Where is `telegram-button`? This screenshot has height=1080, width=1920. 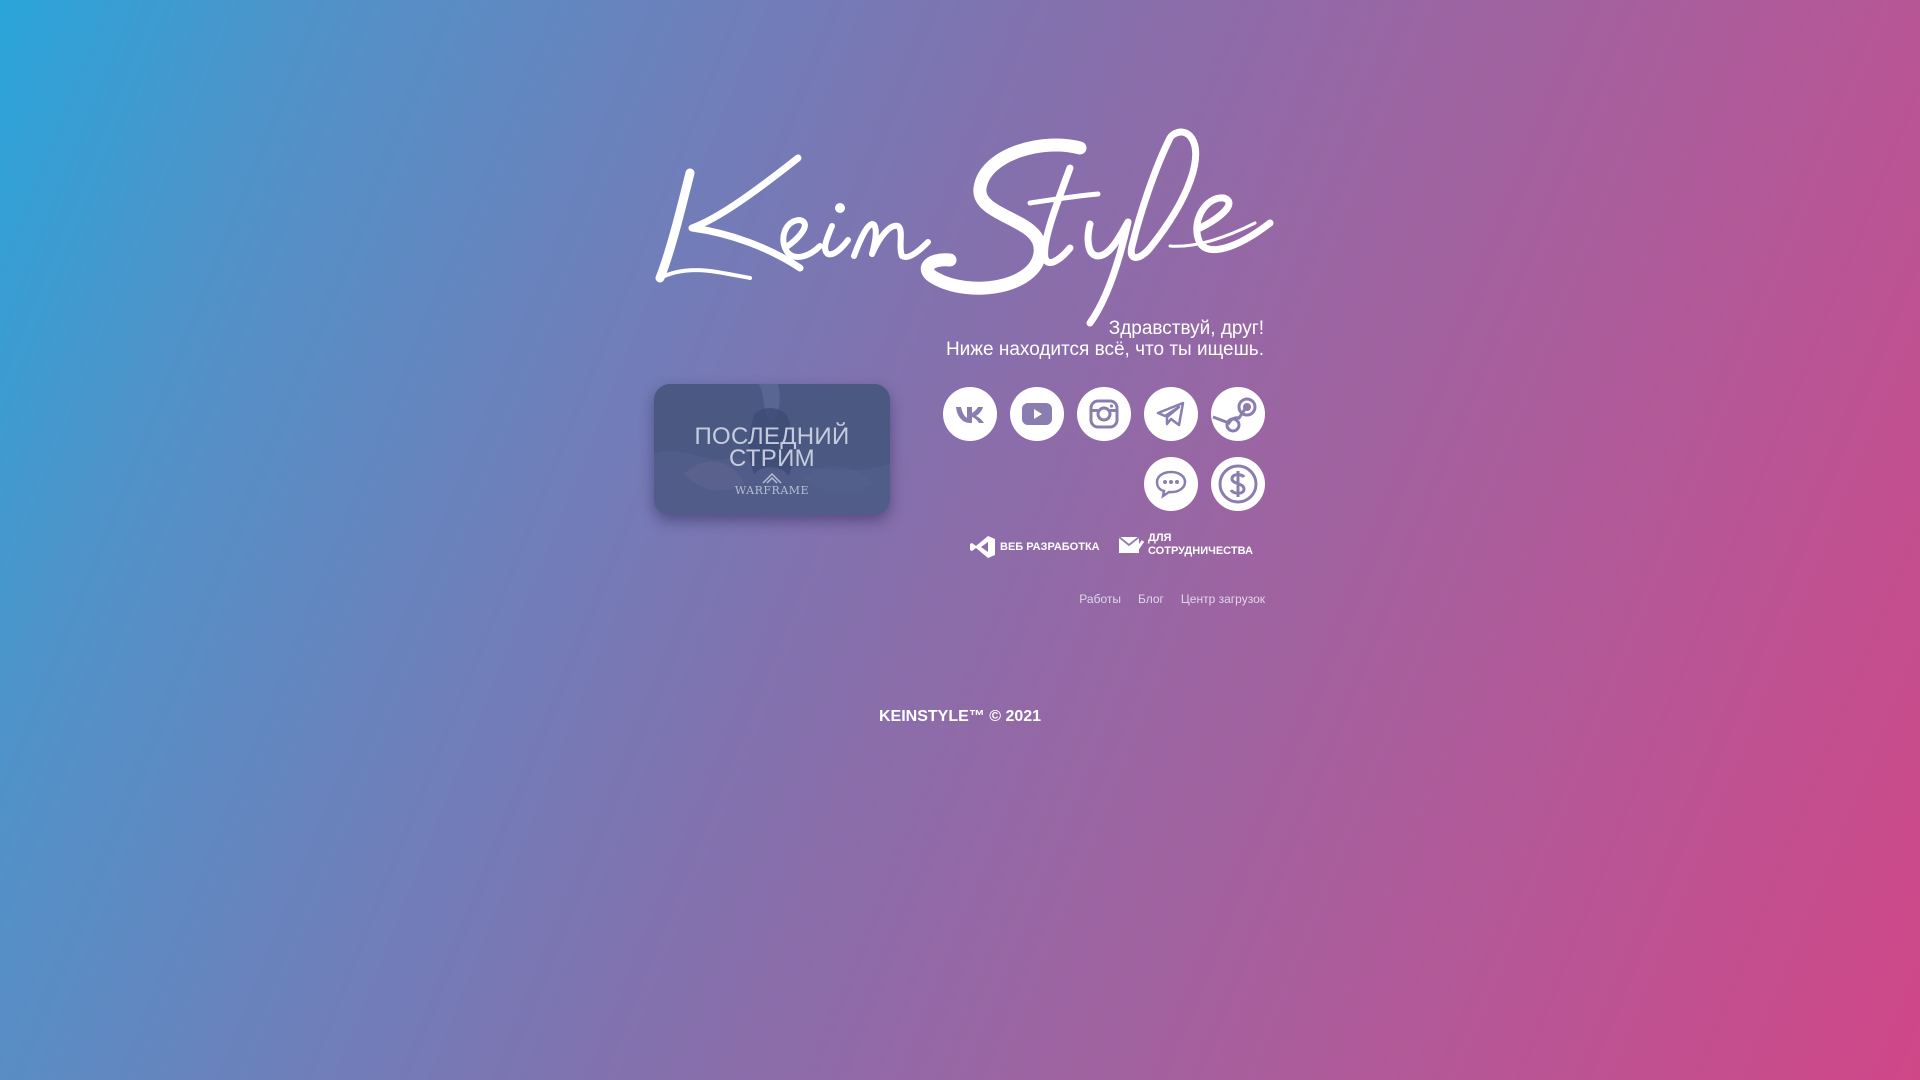 telegram-button is located at coordinates (1171, 414).